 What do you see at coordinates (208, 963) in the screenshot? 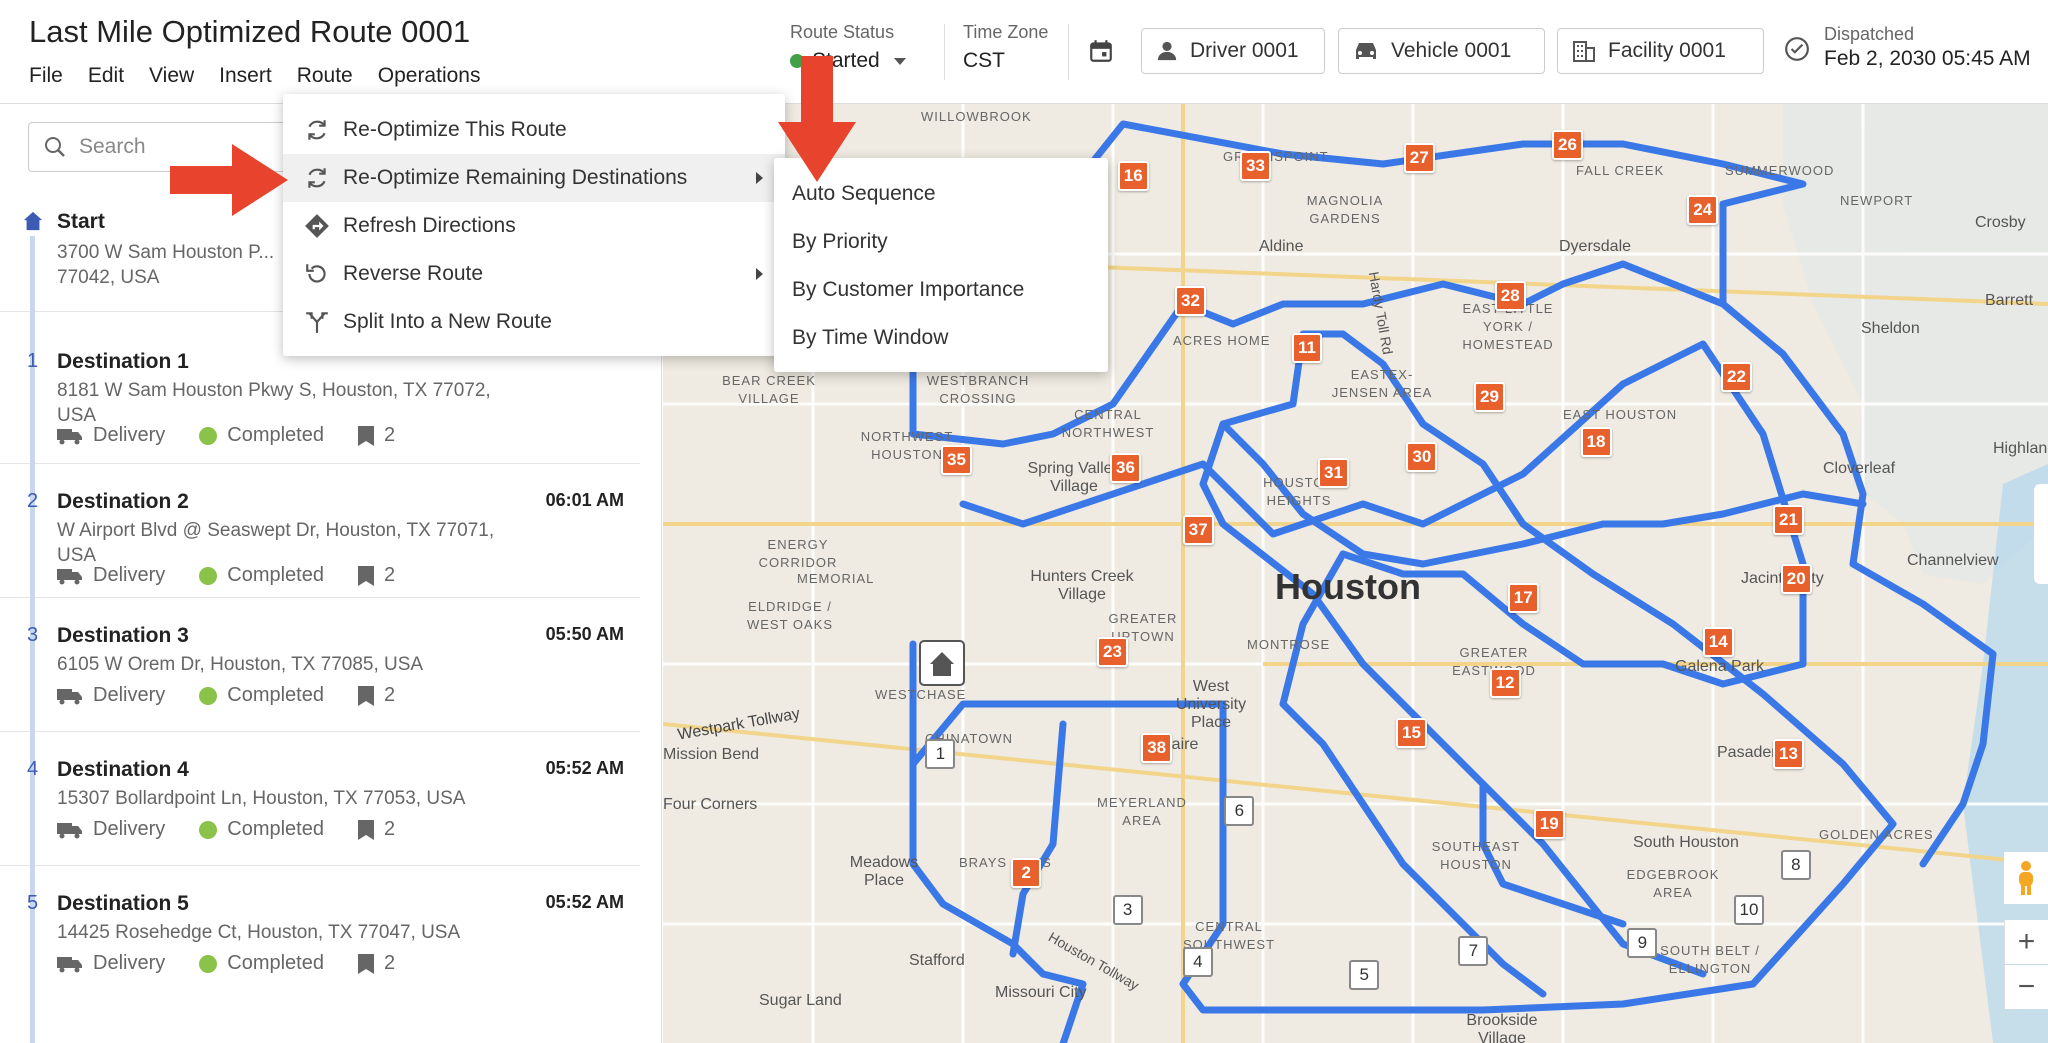
I see `status-dot` at bounding box center [208, 963].